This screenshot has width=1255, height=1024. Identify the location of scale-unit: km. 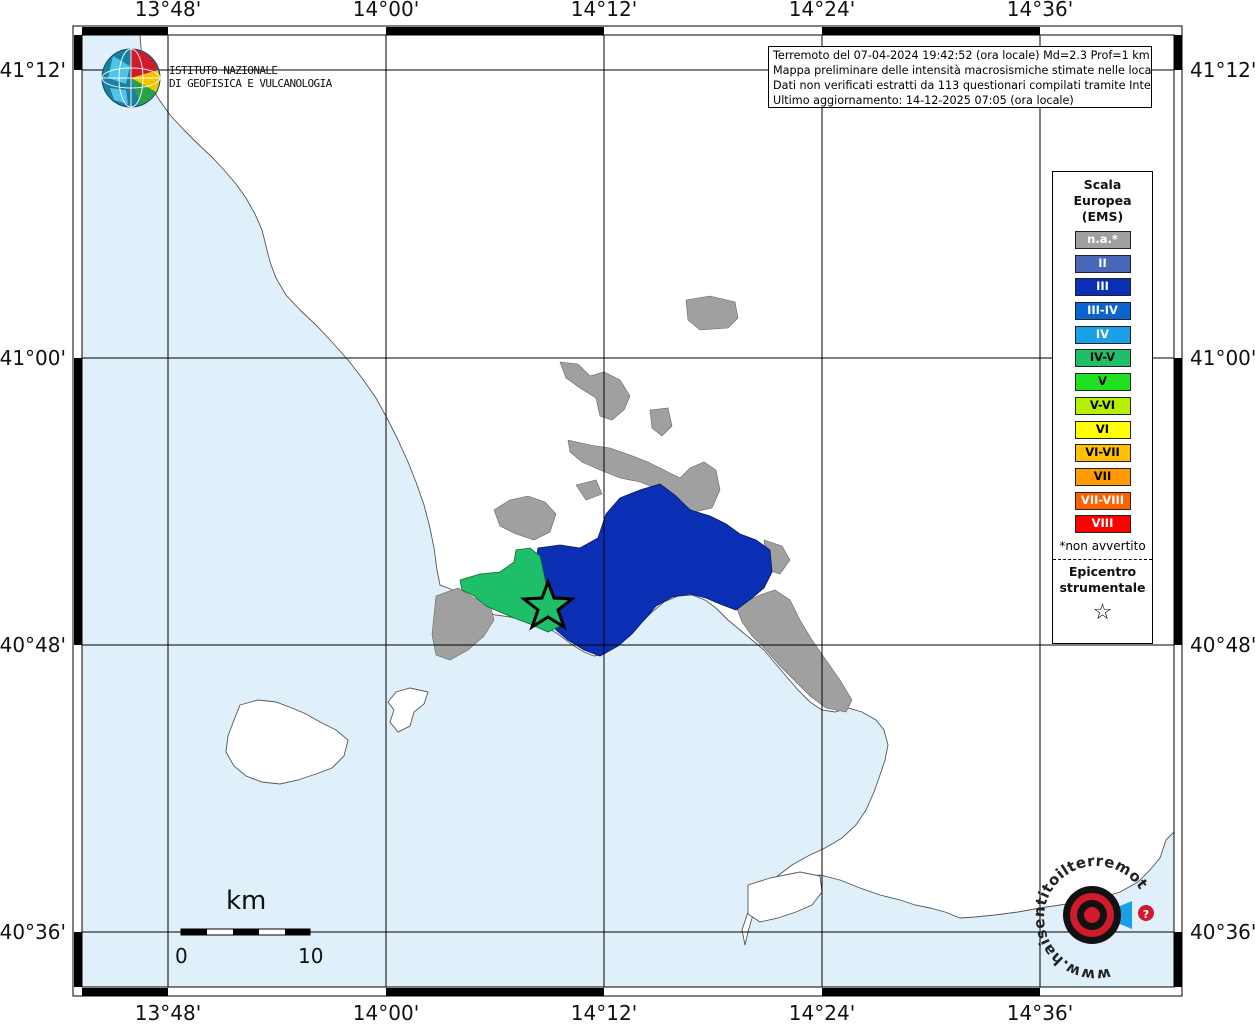
(246, 901).